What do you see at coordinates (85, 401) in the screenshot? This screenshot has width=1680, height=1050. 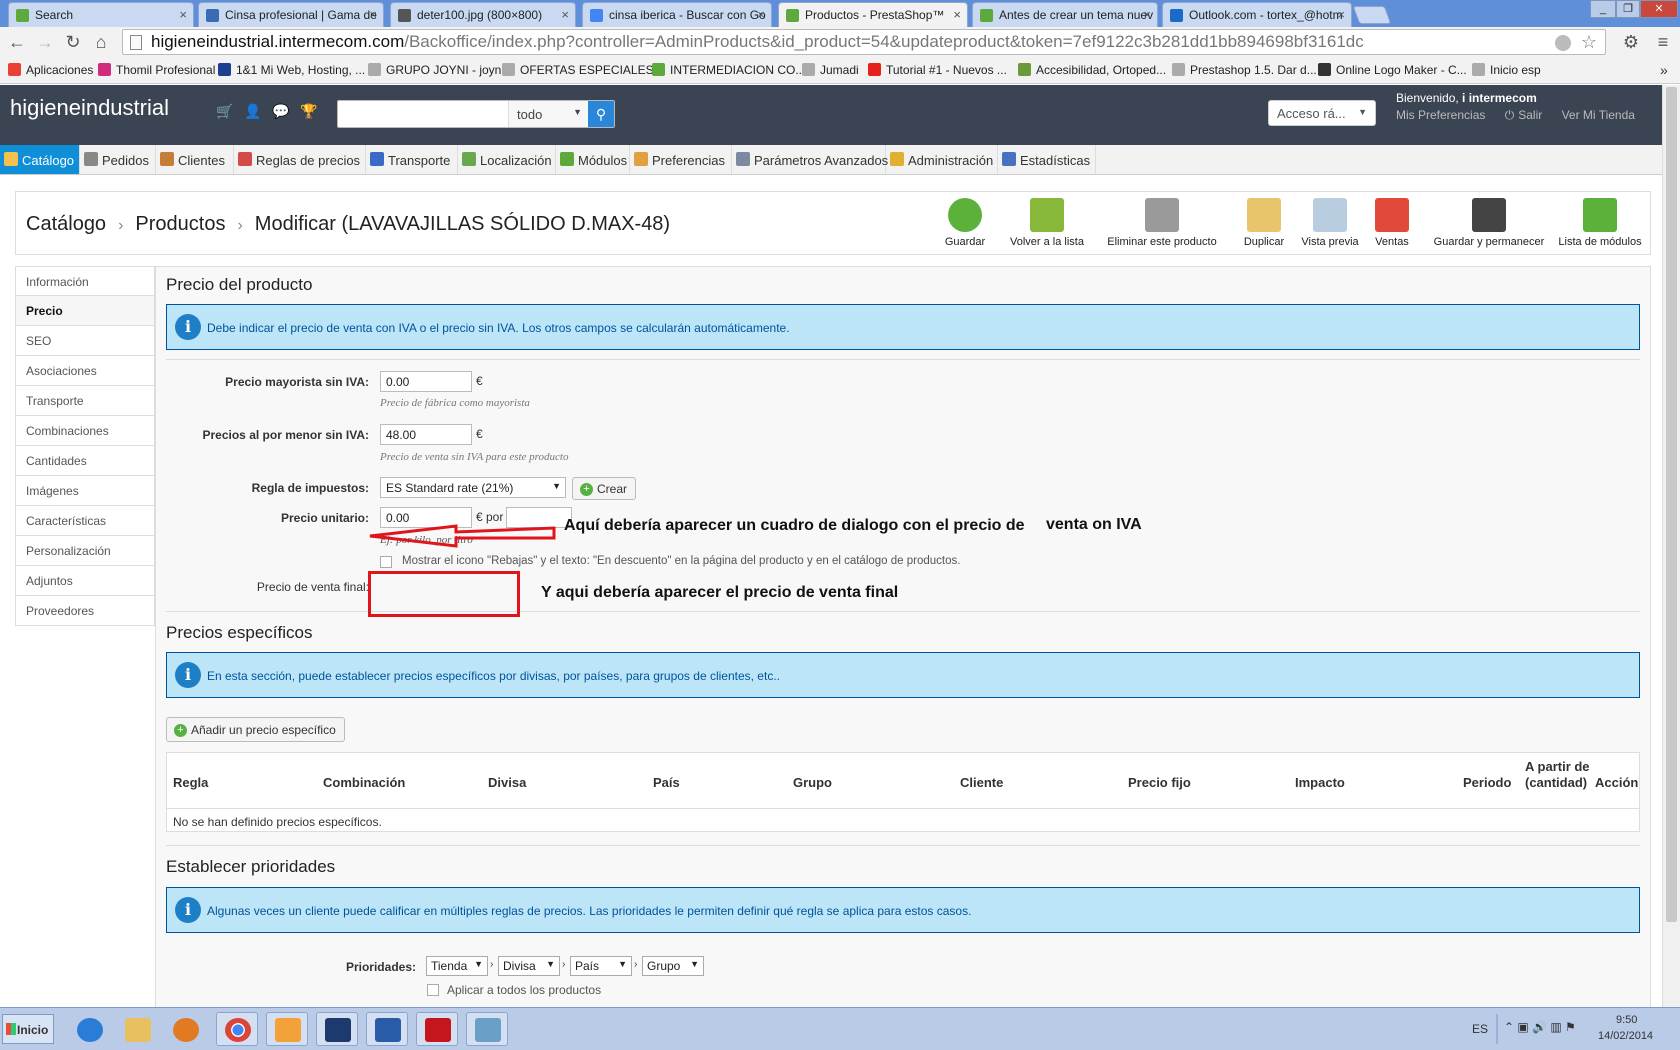 I see `tab-transporte: Transporte` at bounding box center [85, 401].